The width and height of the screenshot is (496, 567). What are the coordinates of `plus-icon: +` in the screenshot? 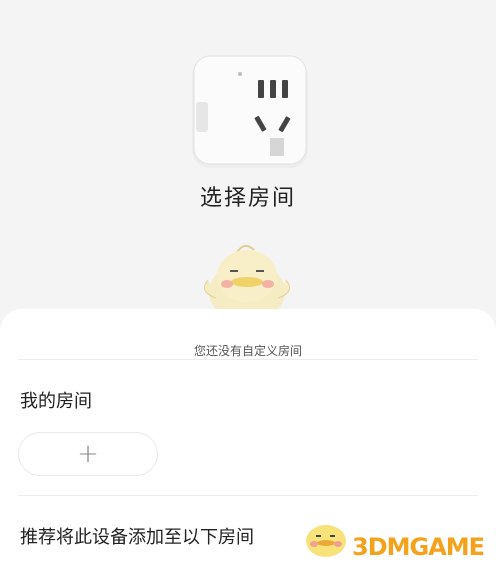 It's located at (88, 454).